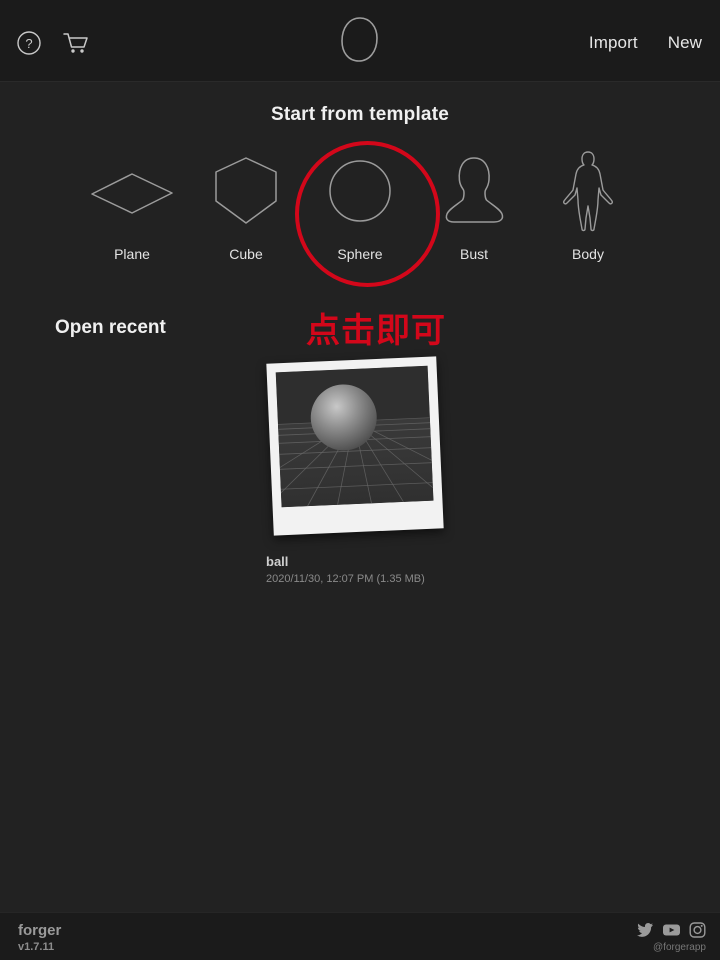 Image resolution: width=720 pixels, height=960 pixels. I want to click on social-handle: @forgerapp, so click(679, 947).